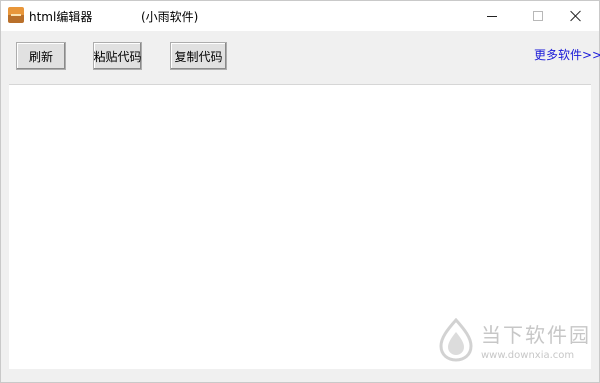 The height and width of the screenshot is (383, 600). I want to click on close-button, so click(576, 16).